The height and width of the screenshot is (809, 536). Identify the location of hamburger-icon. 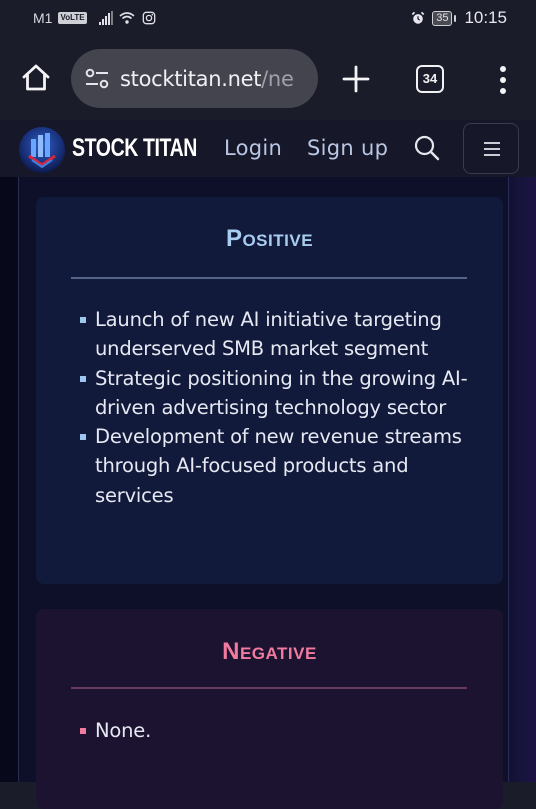
(492, 149).